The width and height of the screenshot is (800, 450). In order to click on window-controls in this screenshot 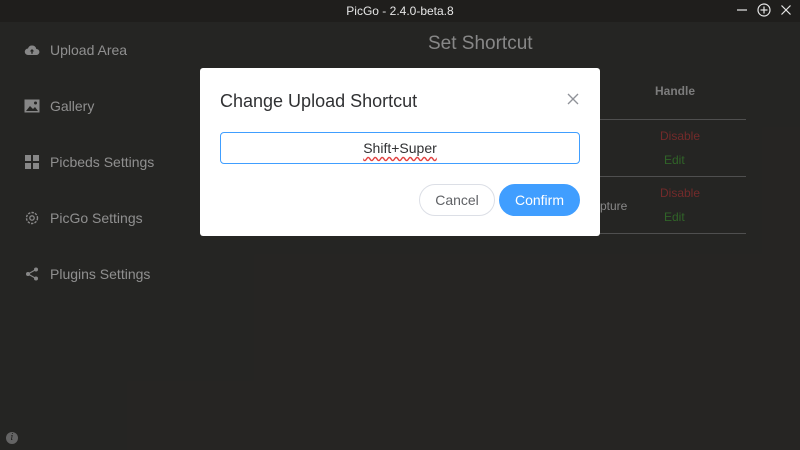, I will do `click(764, 10)`.